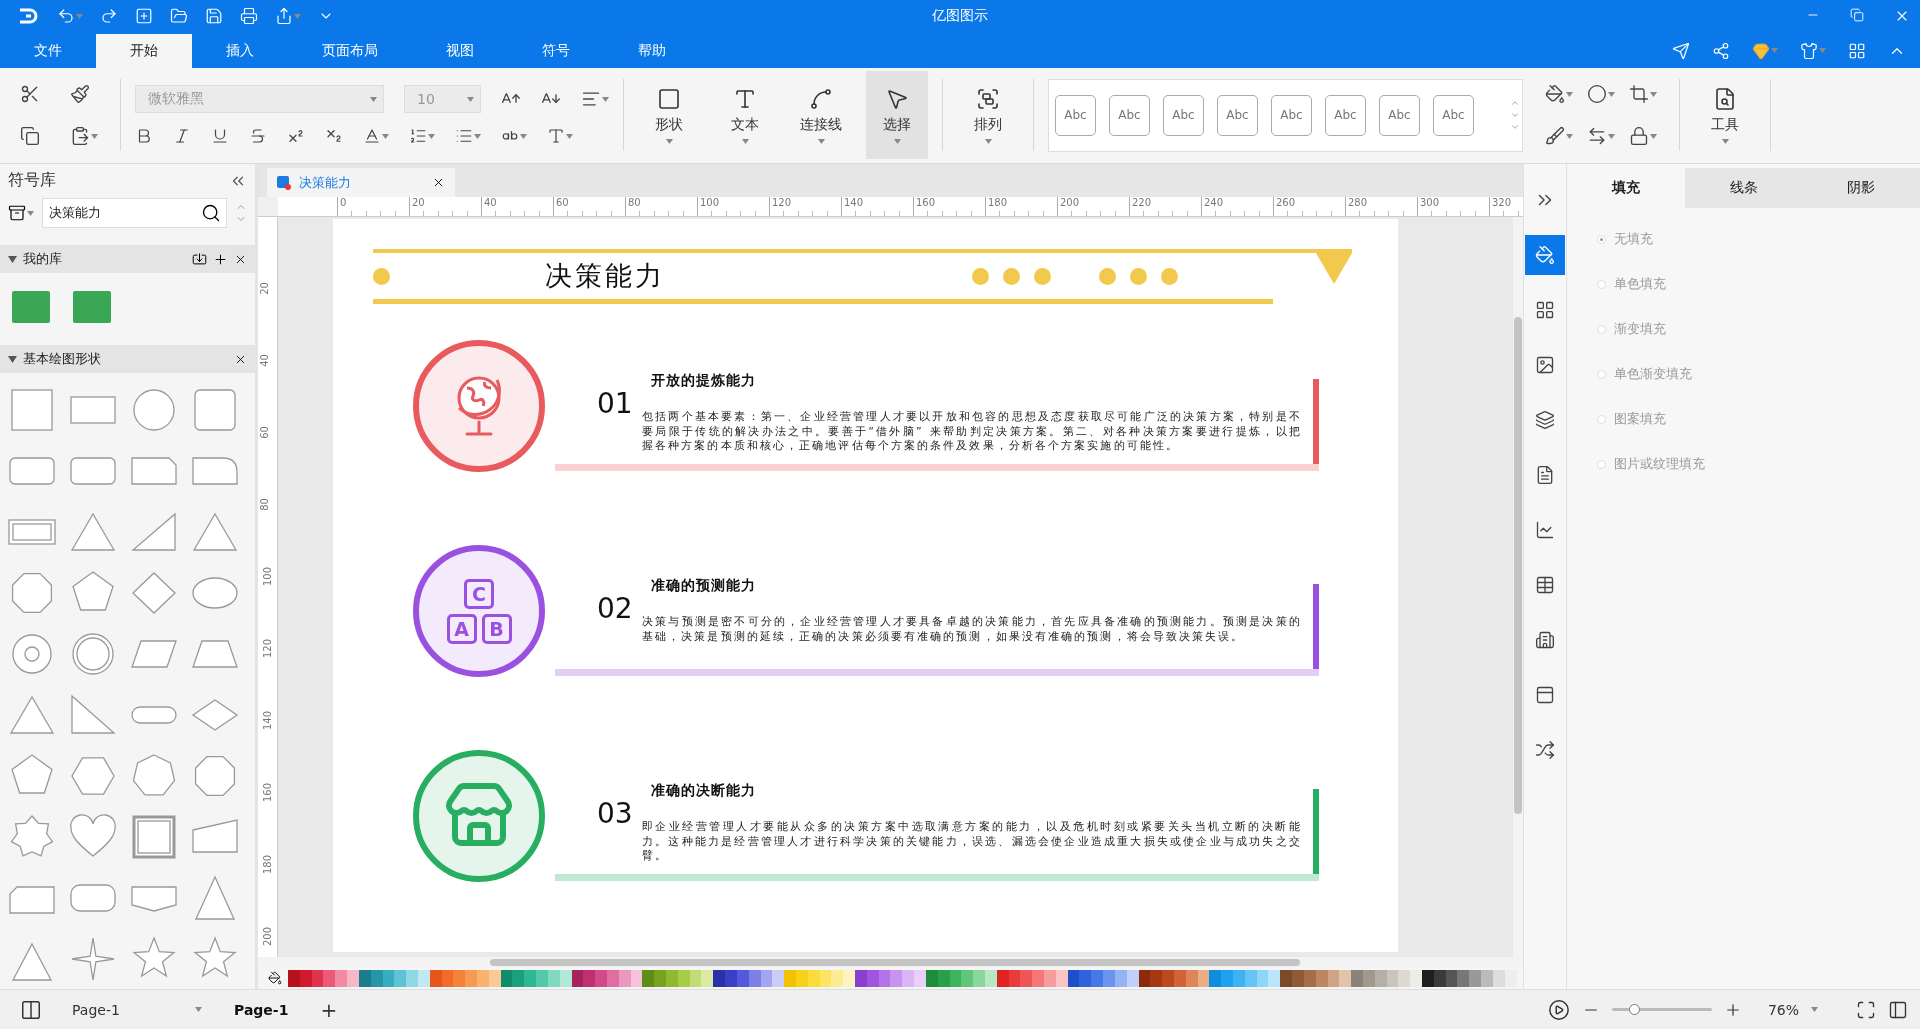 The image size is (1920, 1029). I want to click on menu-tab: 文件, so click(48, 50).